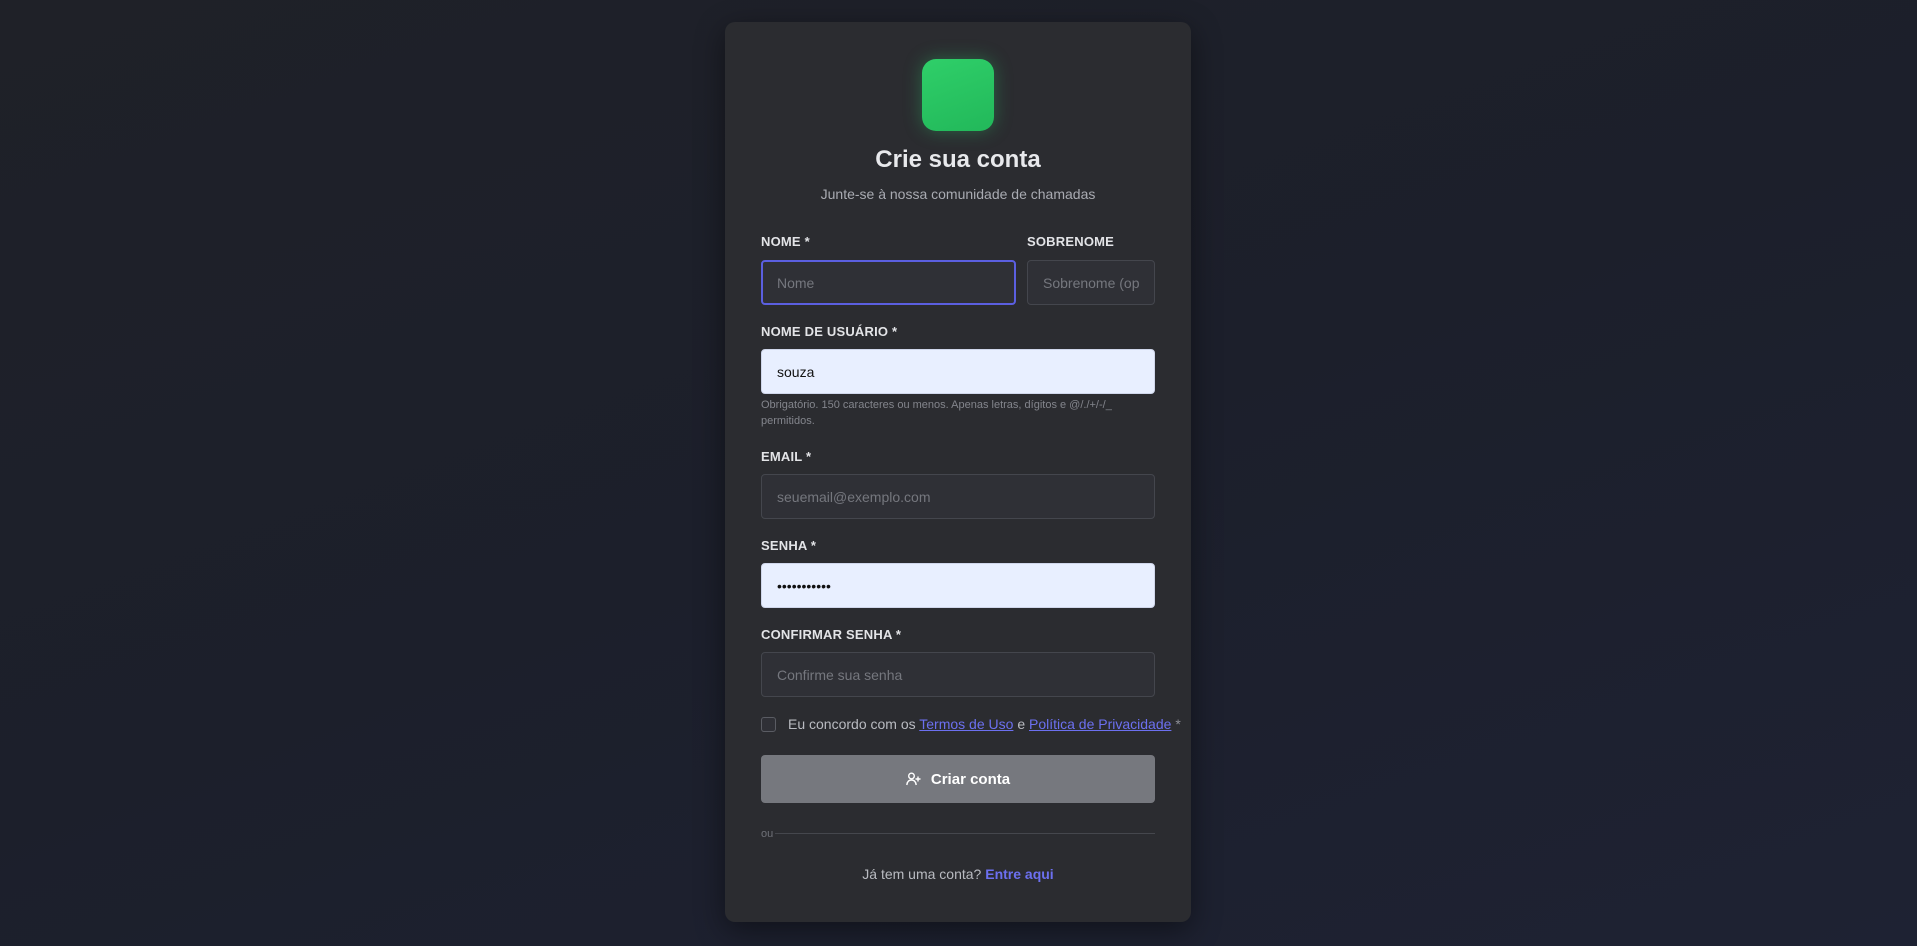 The width and height of the screenshot is (1917, 946). What do you see at coordinates (852, 724) in the screenshot?
I see `terms-prefix: Eu concordo com os` at bounding box center [852, 724].